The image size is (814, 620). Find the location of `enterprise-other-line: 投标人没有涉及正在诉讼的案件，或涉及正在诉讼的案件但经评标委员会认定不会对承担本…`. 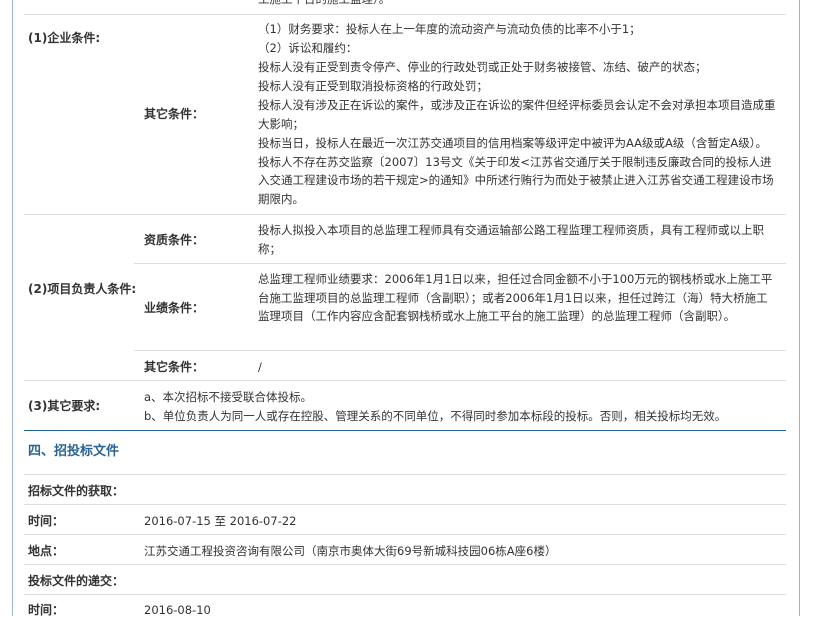

enterprise-other-line: 投标人没有涉及正在诉讼的案件，或涉及正在诉讼的案件但经评标委员会认定不会对承担本… is located at coordinates (517, 114).